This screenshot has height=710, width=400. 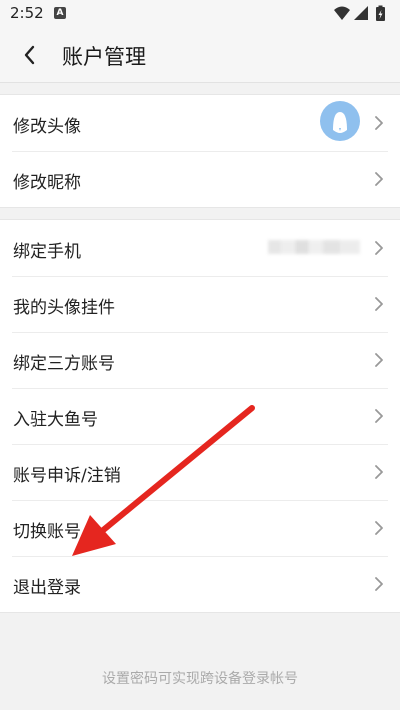 What do you see at coordinates (55, 420) in the screenshot?
I see `row-label: 入驻大鱼号` at bounding box center [55, 420].